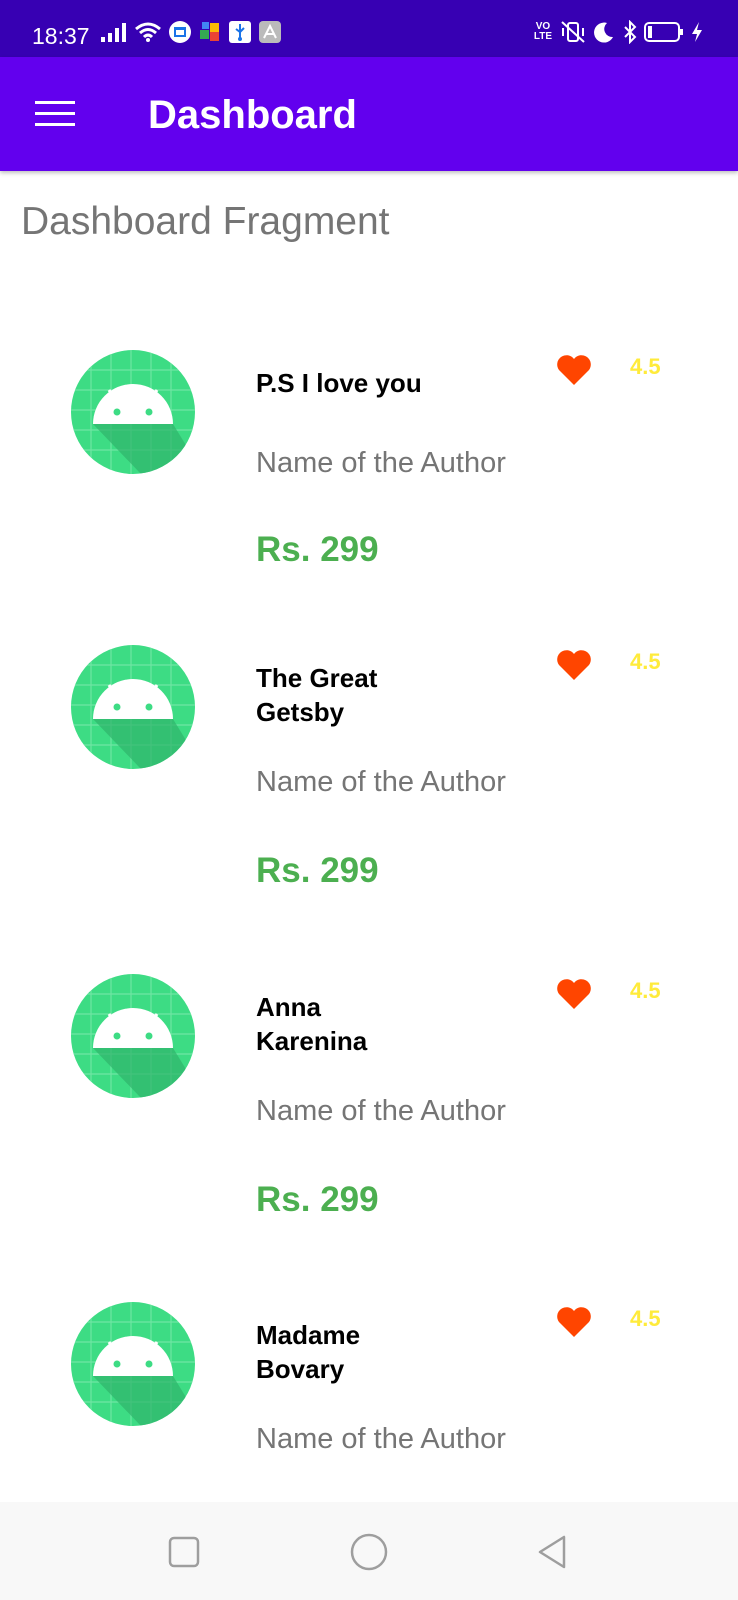 The height and width of the screenshot is (1600, 738). What do you see at coordinates (552, 1552) in the screenshot?
I see `back-triangle-icon` at bounding box center [552, 1552].